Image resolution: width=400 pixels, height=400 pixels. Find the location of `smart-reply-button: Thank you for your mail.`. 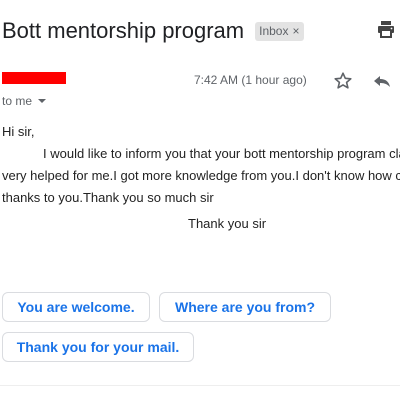

smart-reply-button: Thank you for your mail. is located at coordinates (98, 347).